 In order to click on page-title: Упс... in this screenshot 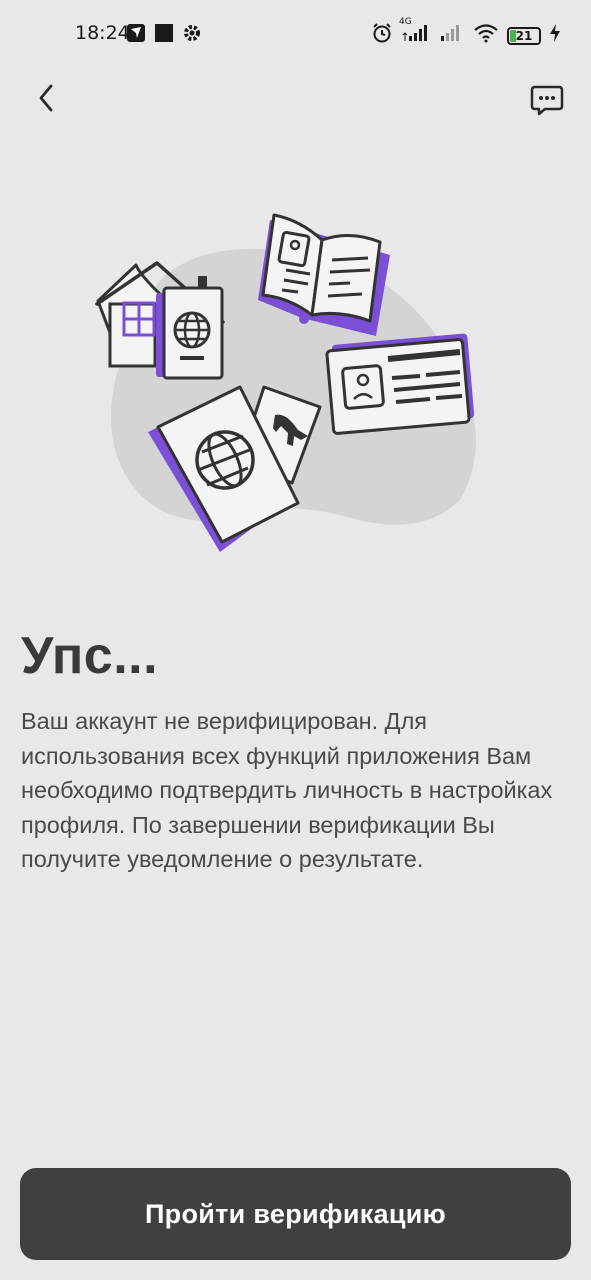, I will do `click(90, 656)`.